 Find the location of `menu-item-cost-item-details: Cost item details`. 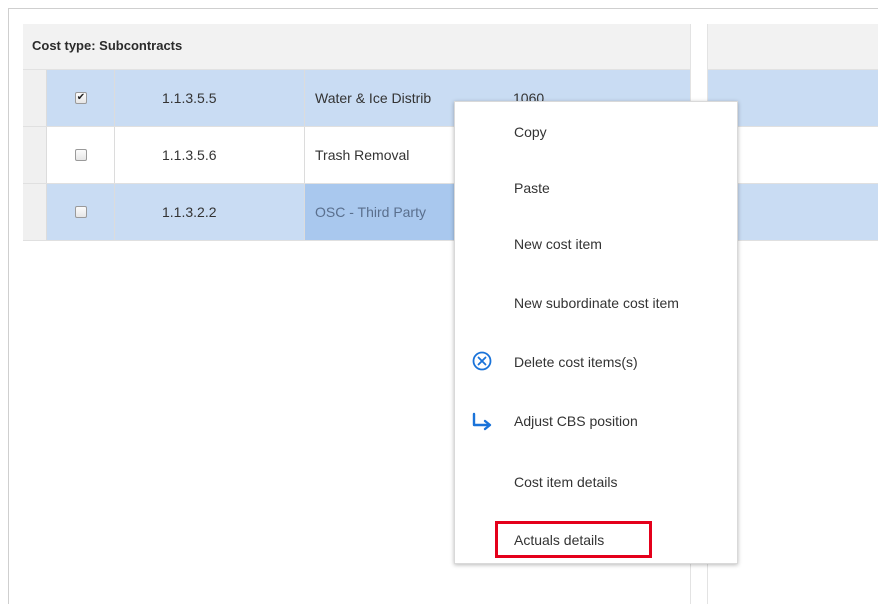

menu-item-cost-item-details: Cost item details is located at coordinates (596, 482).